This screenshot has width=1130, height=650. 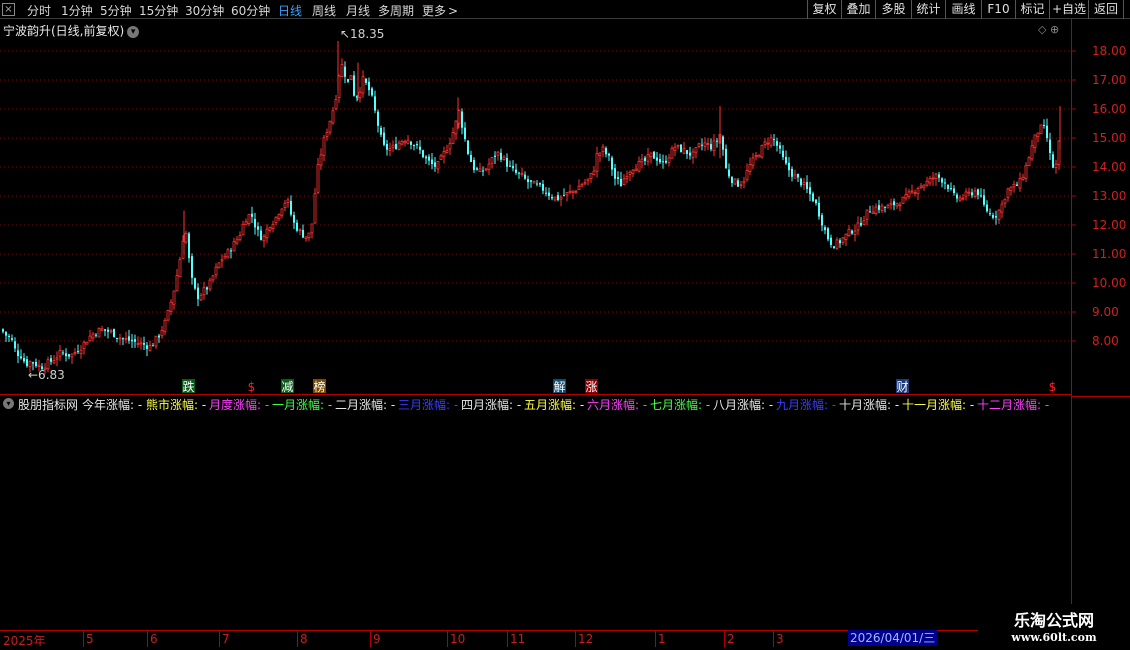 What do you see at coordinates (458, 639) in the screenshot?
I see `date-axis-label: 10` at bounding box center [458, 639].